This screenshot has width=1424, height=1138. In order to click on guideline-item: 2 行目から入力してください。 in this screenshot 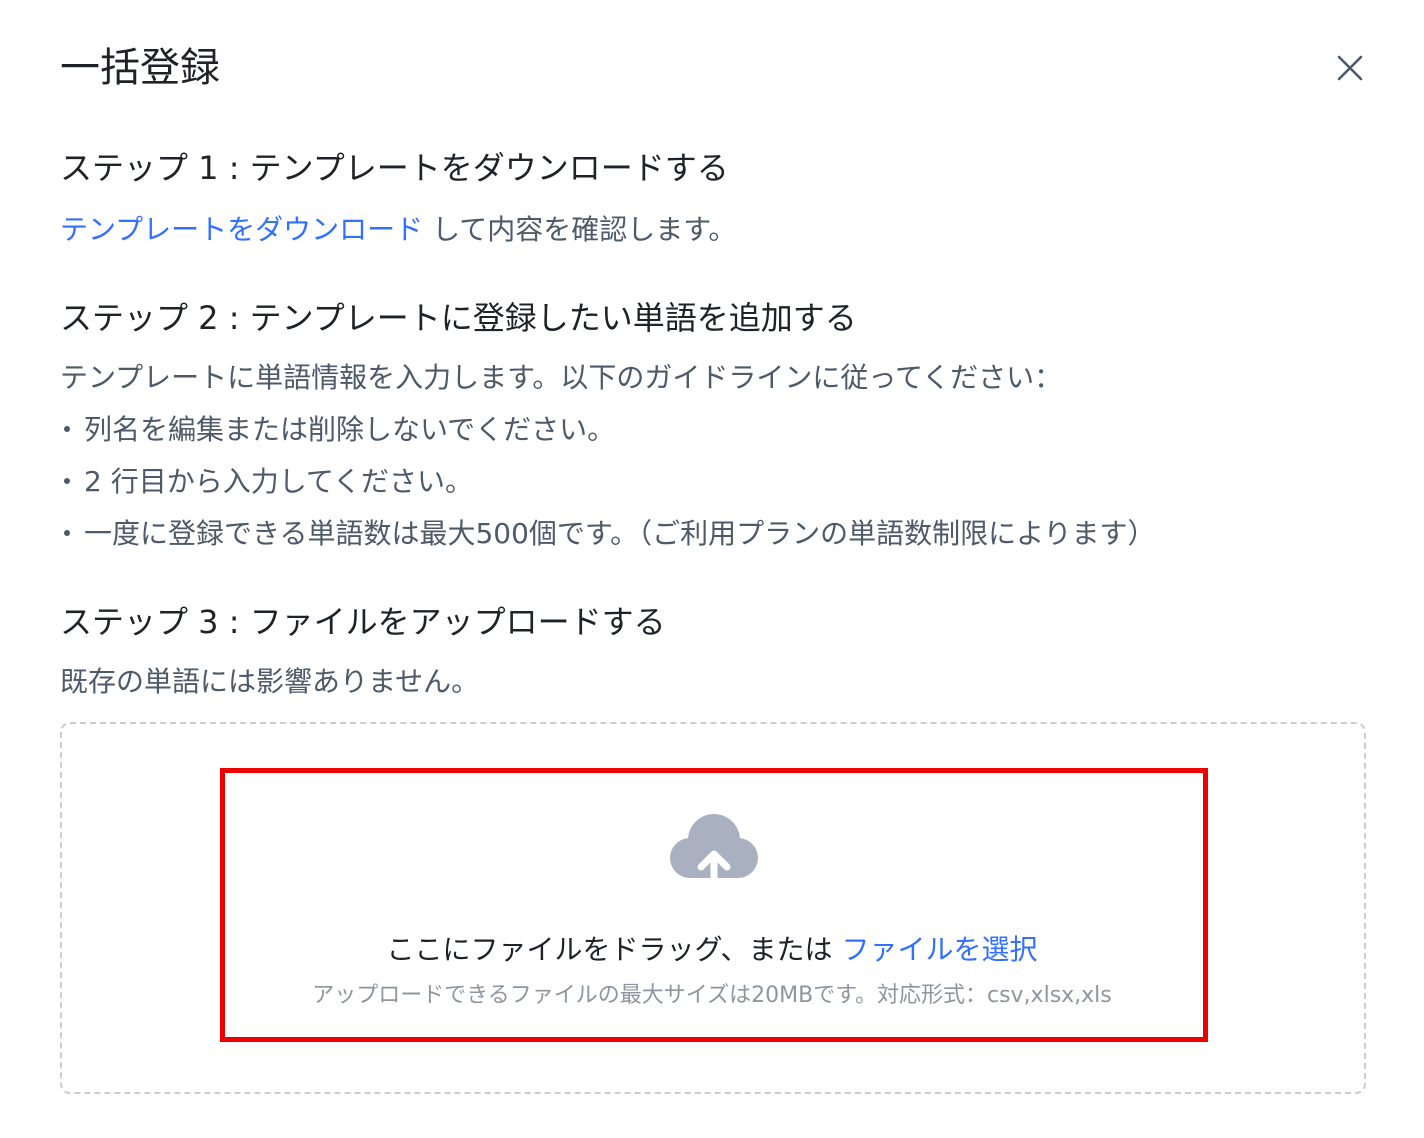, I will do `click(268, 482)`.